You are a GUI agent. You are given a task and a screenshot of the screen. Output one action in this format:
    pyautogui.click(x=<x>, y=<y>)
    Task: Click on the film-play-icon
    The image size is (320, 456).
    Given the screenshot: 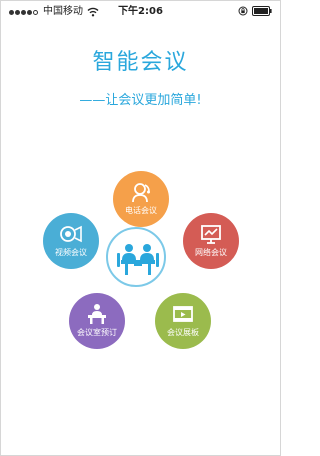 What is the action you would take?
    pyautogui.click(x=183, y=314)
    